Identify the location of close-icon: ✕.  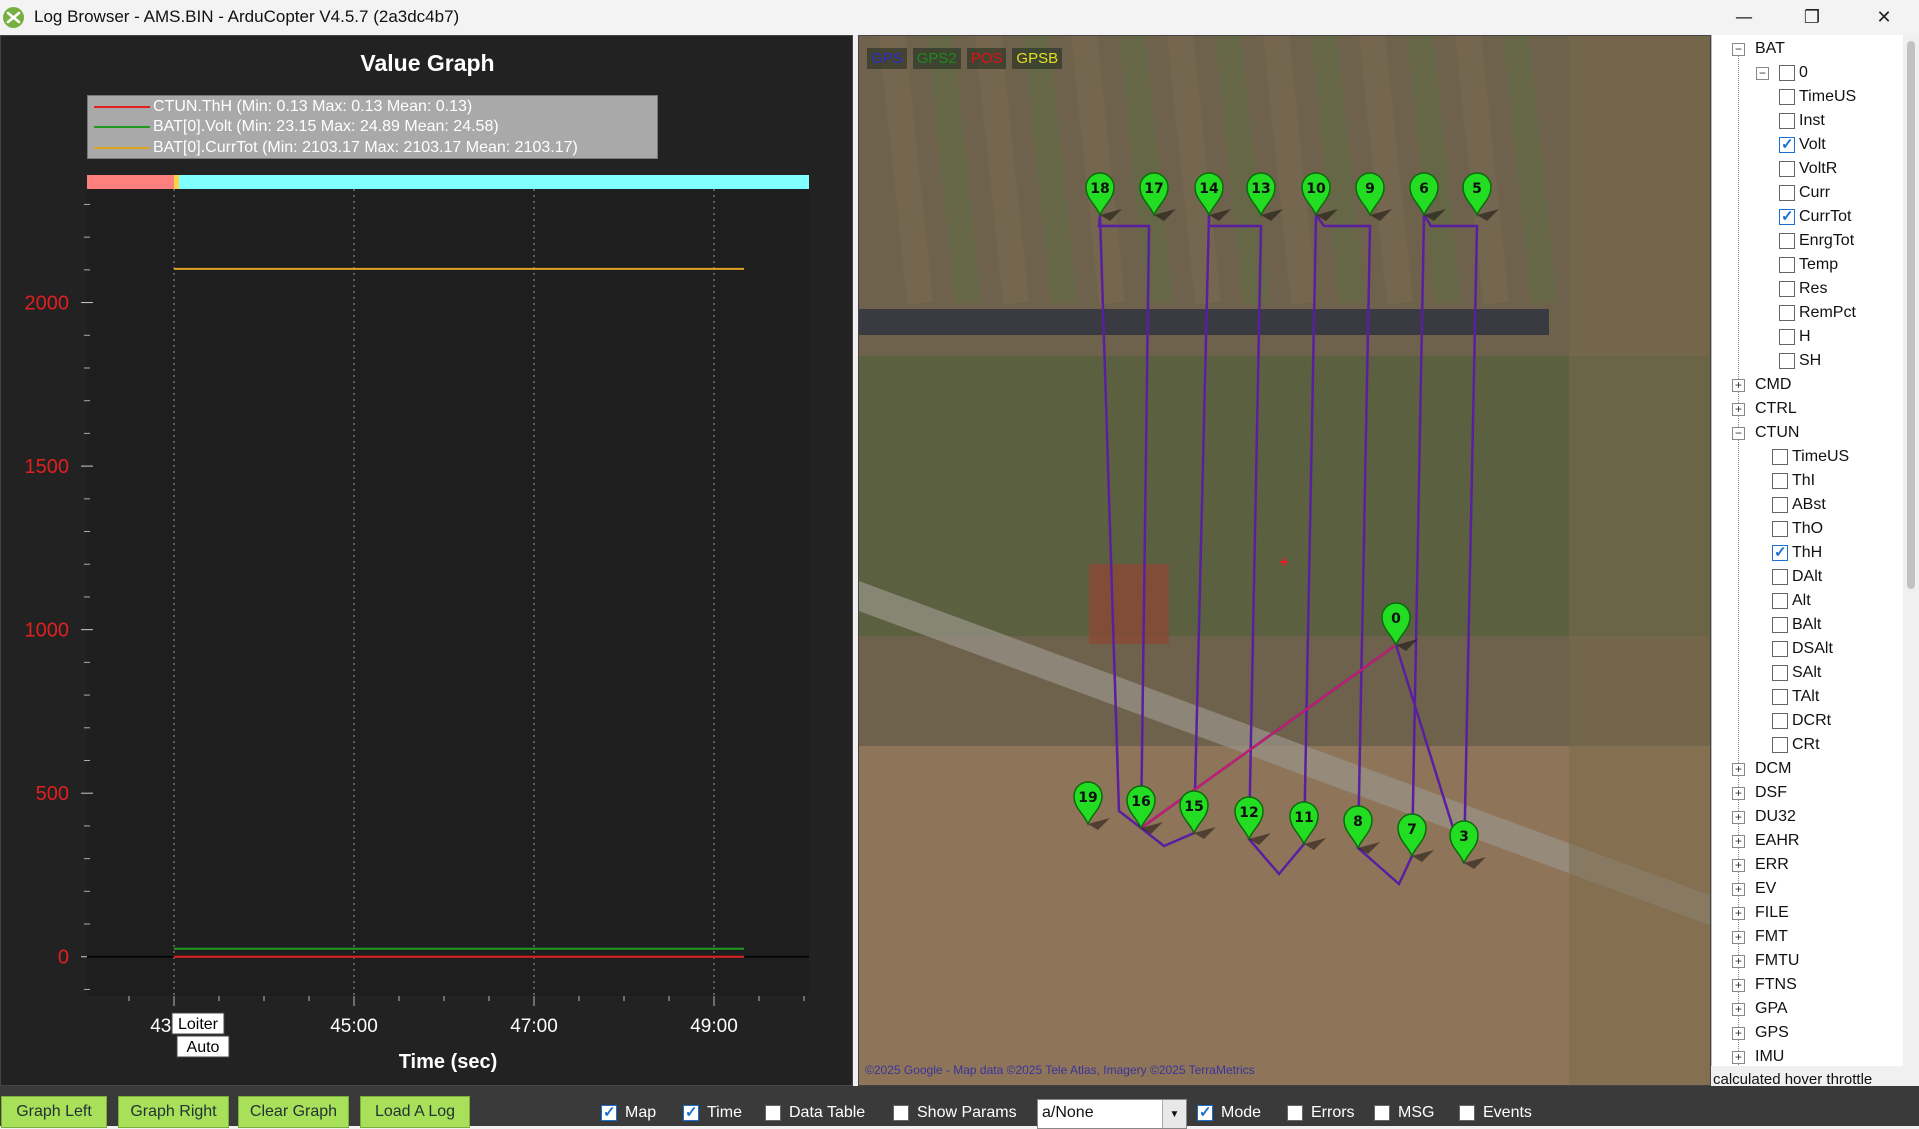
(1884, 17).